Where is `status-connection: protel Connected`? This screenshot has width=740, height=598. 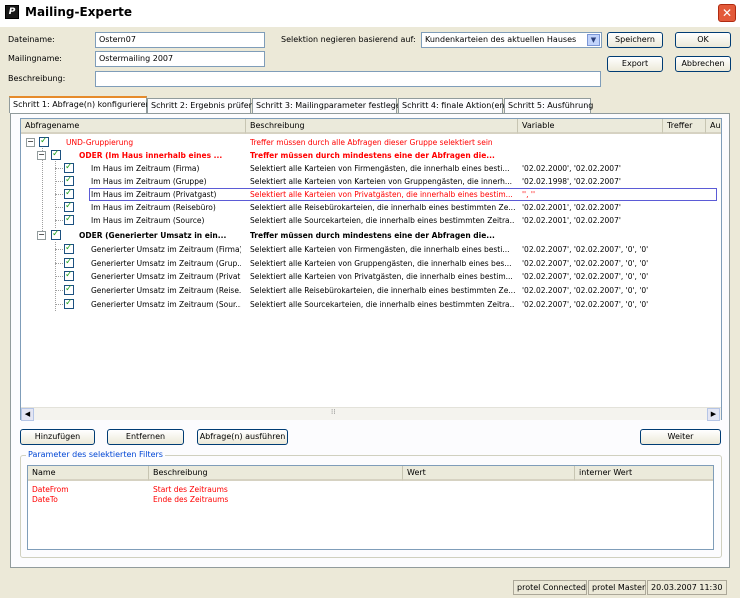
status-connection: protel Connected is located at coordinates (550, 587).